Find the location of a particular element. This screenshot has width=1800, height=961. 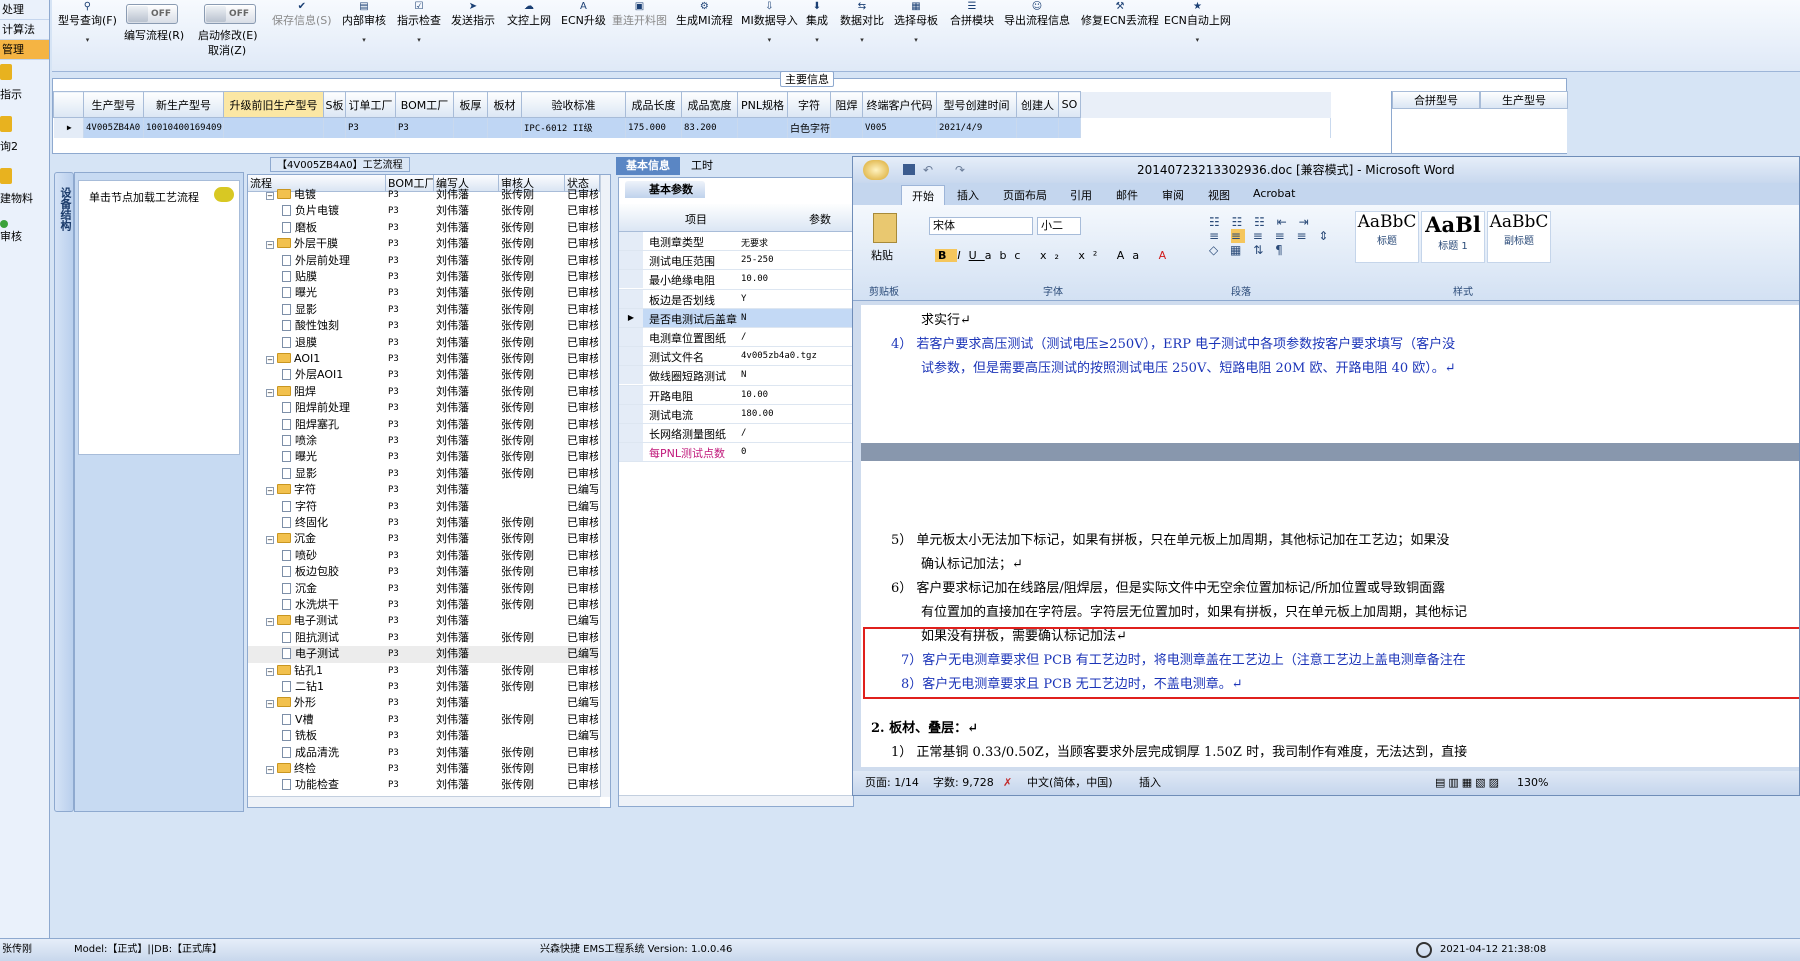

nav-item-2: 管理 is located at coordinates (24, 50).